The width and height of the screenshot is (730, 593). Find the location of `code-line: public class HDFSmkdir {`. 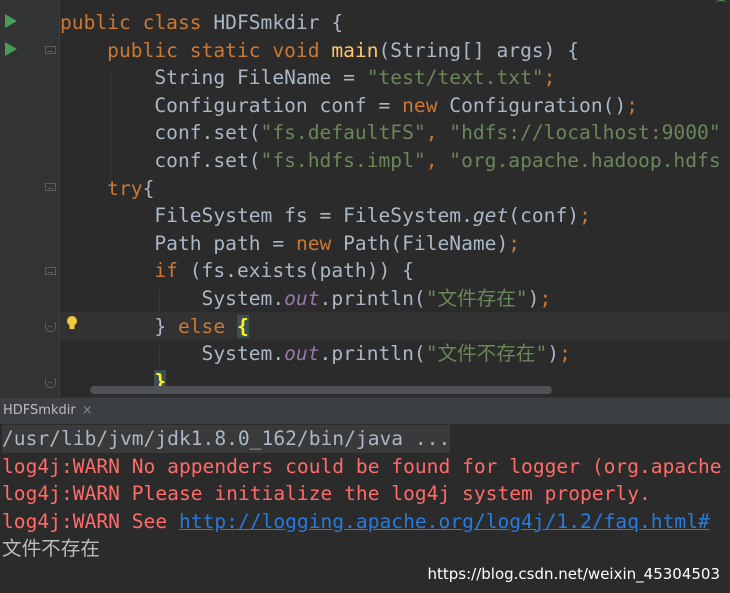

code-line: public class HDFSmkdir { is located at coordinates (201, 23).